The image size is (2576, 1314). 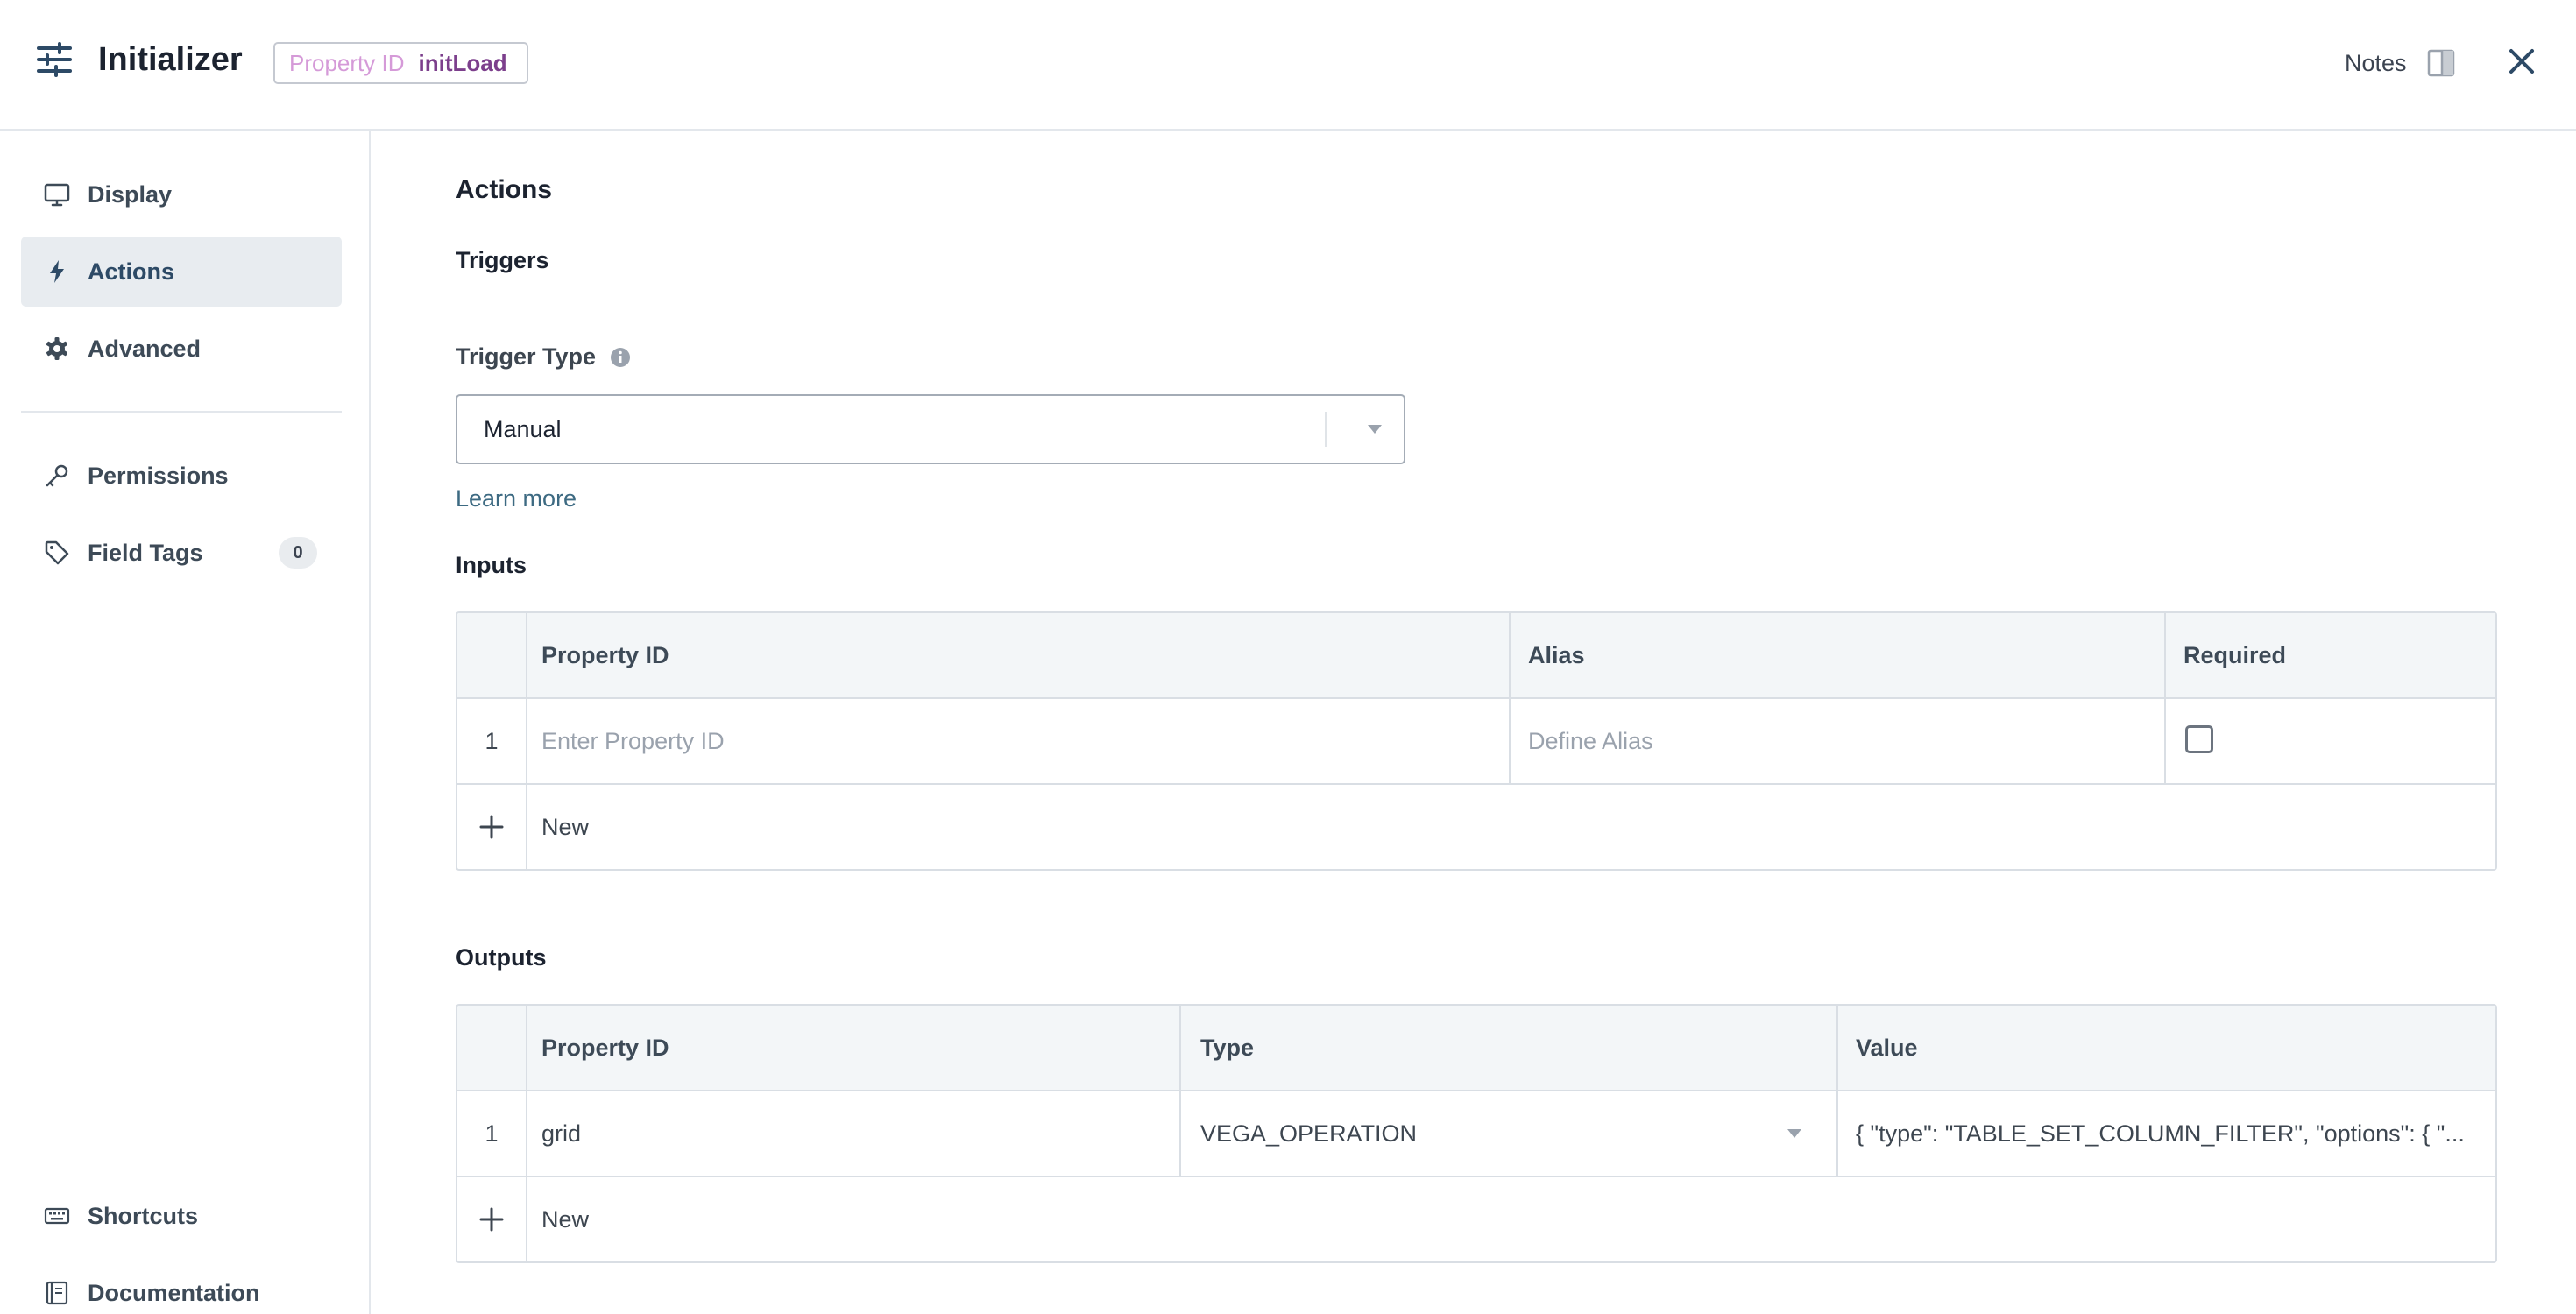 What do you see at coordinates (2440, 63) in the screenshot?
I see `sidebar-panel-icon` at bounding box center [2440, 63].